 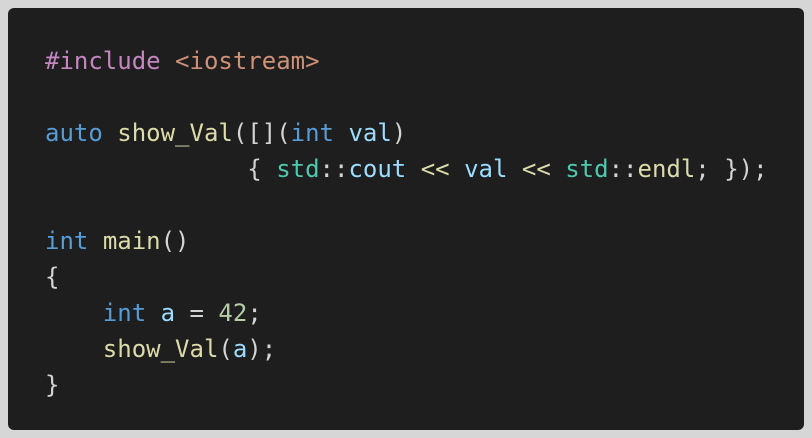 I want to click on code-token: ), so click(x=399, y=133).